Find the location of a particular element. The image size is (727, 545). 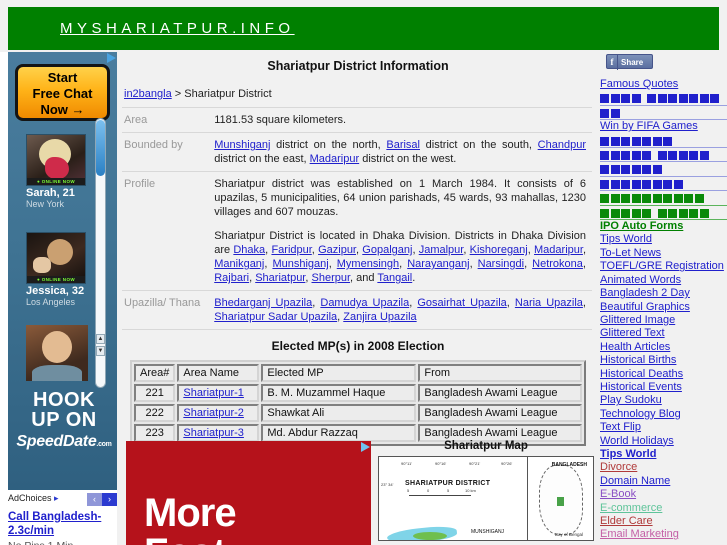

district-separator: , and is located at coordinates (364, 278).